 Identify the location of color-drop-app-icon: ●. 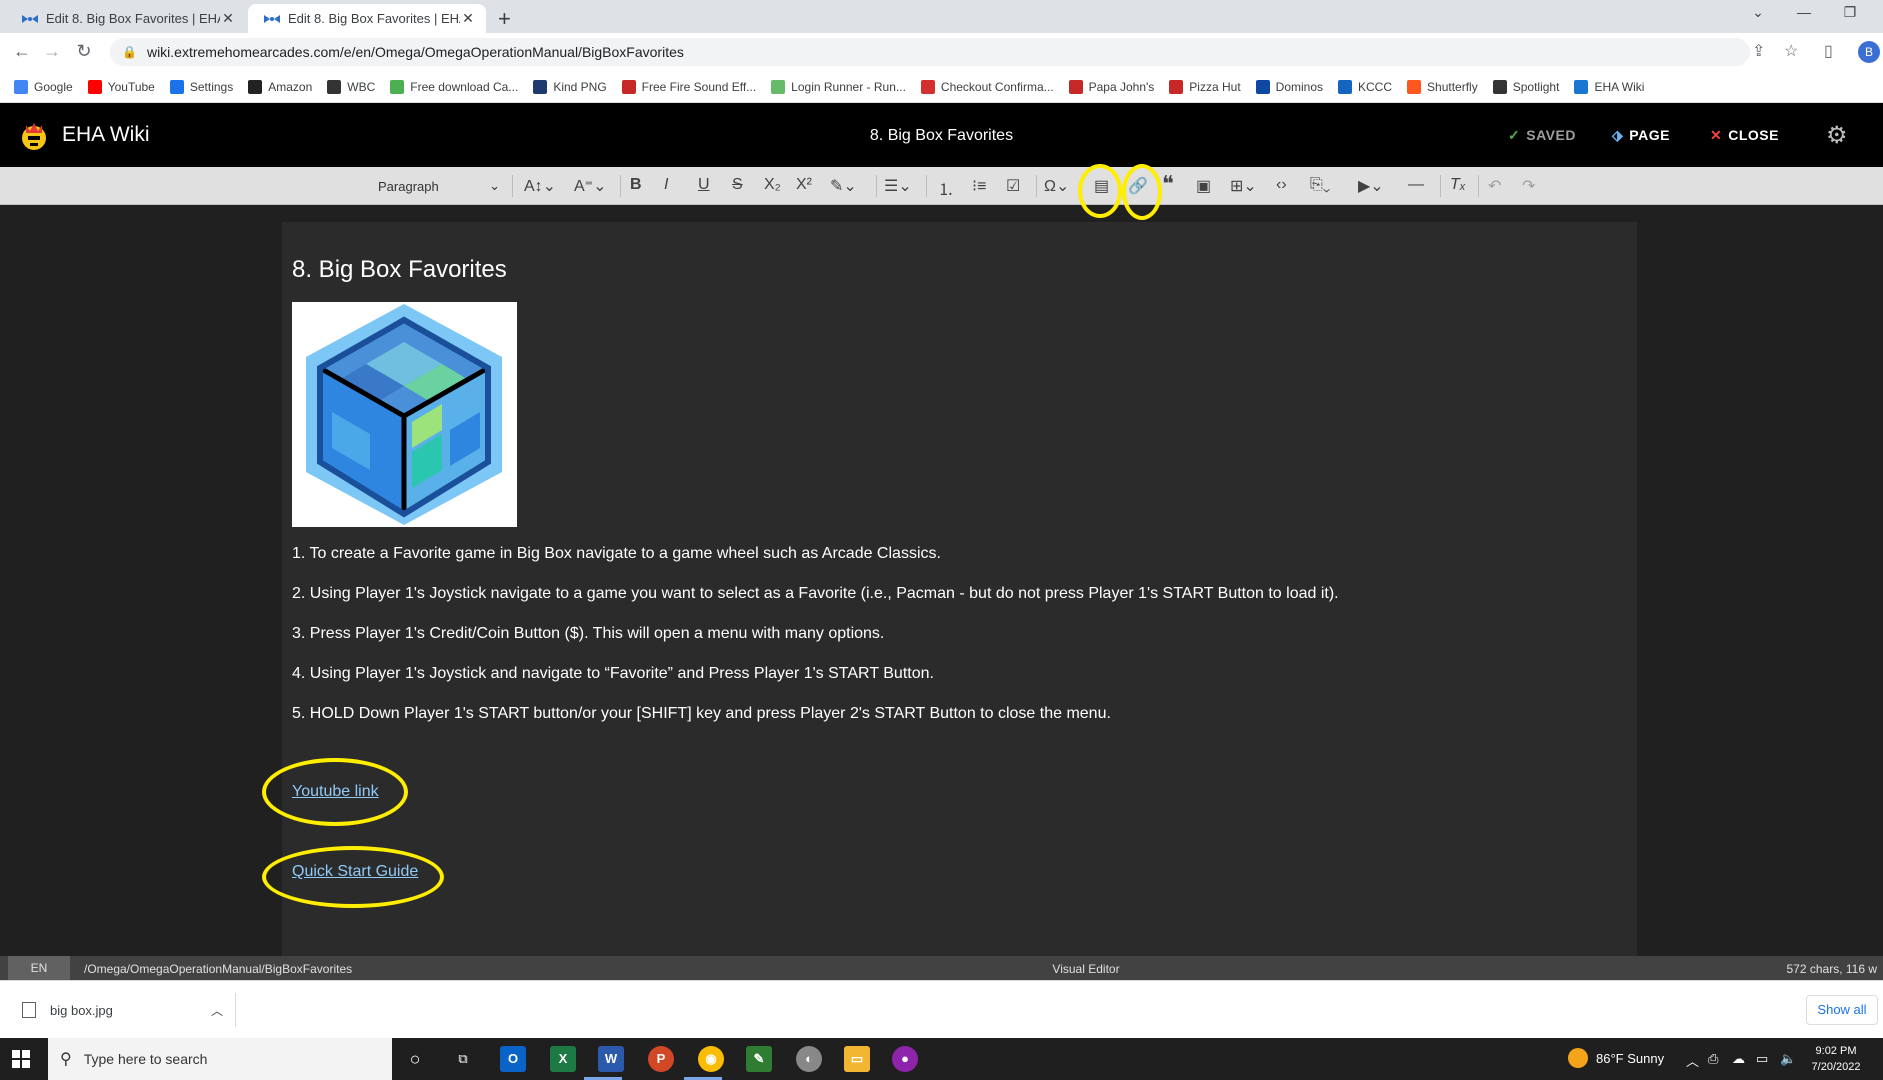
(905, 1059).